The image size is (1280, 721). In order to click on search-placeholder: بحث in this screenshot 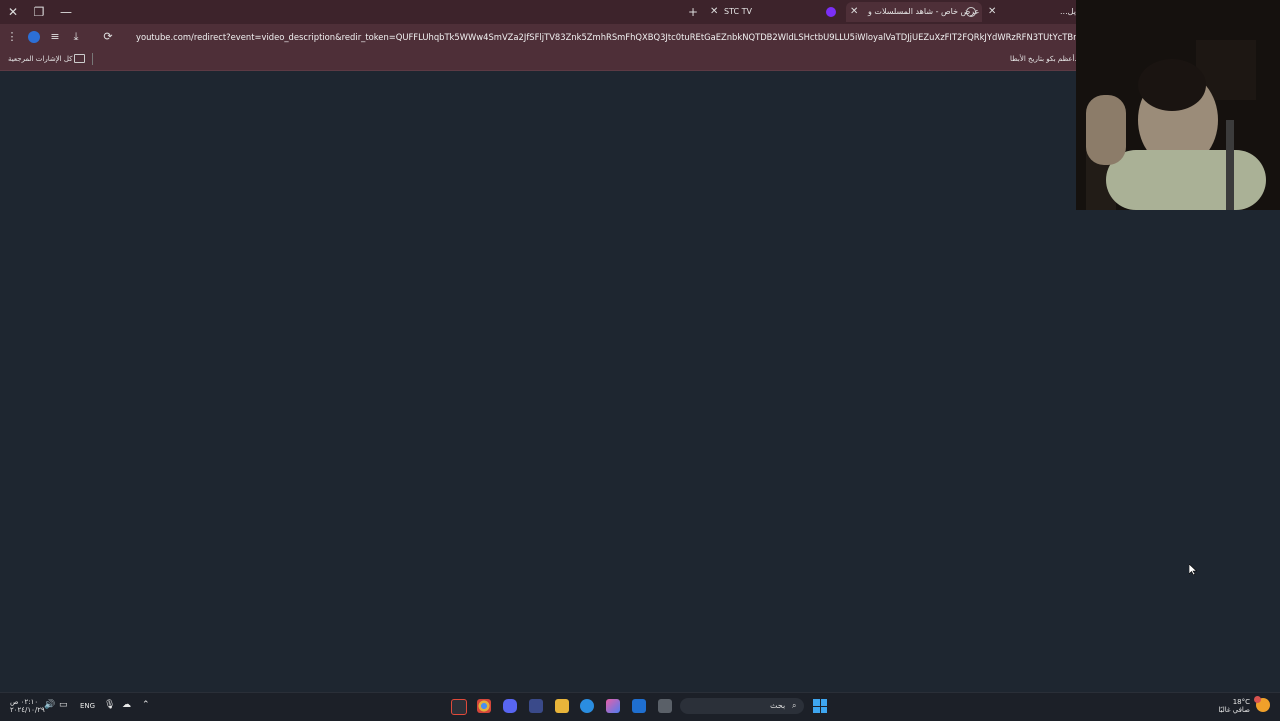, I will do `click(778, 705)`.